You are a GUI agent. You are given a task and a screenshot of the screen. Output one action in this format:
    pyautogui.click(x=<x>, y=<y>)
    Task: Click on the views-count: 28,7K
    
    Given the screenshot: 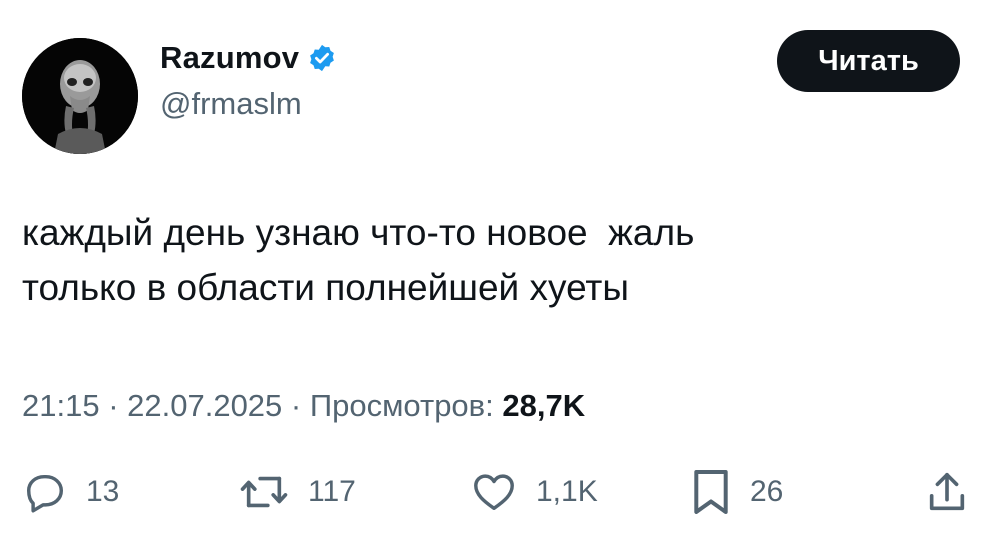 What is the action you would take?
    pyautogui.click(x=543, y=406)
    